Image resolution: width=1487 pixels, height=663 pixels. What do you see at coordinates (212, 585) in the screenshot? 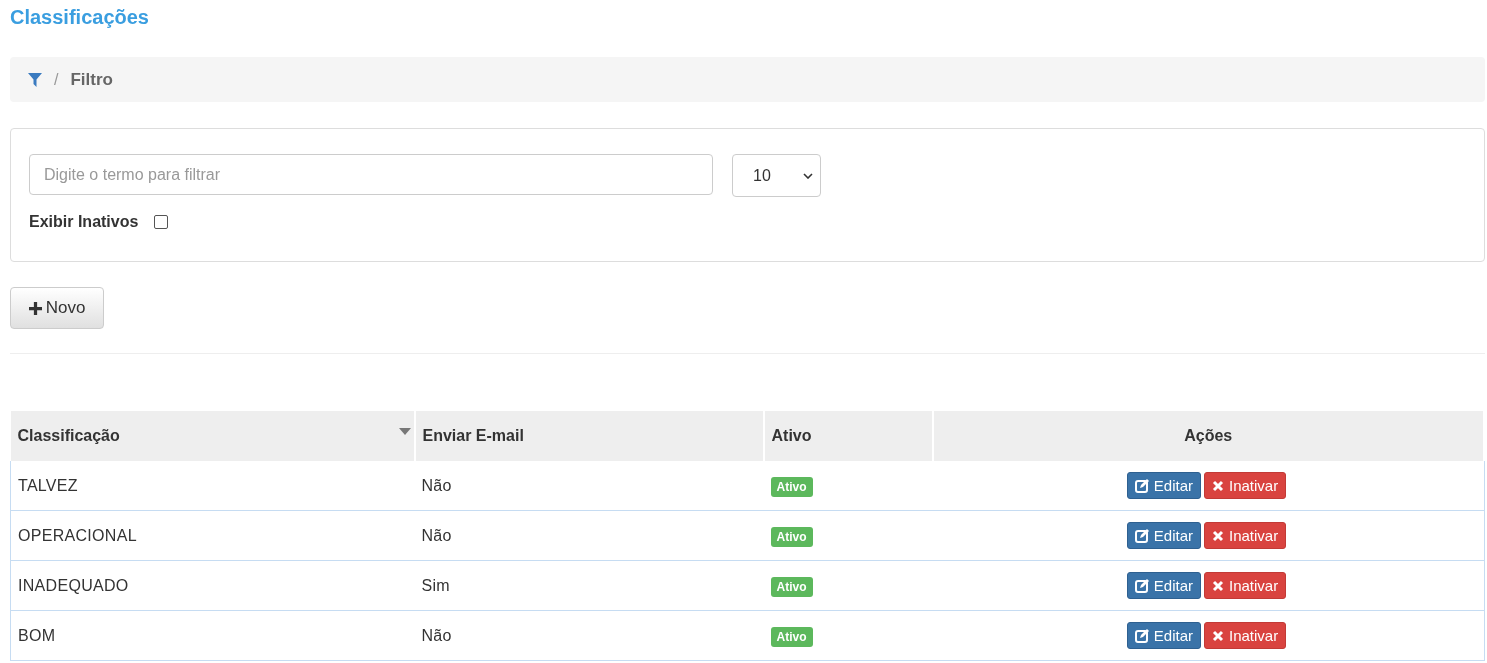
I see `table-cell: INADEQUADO` at bounding box center [212, 585].